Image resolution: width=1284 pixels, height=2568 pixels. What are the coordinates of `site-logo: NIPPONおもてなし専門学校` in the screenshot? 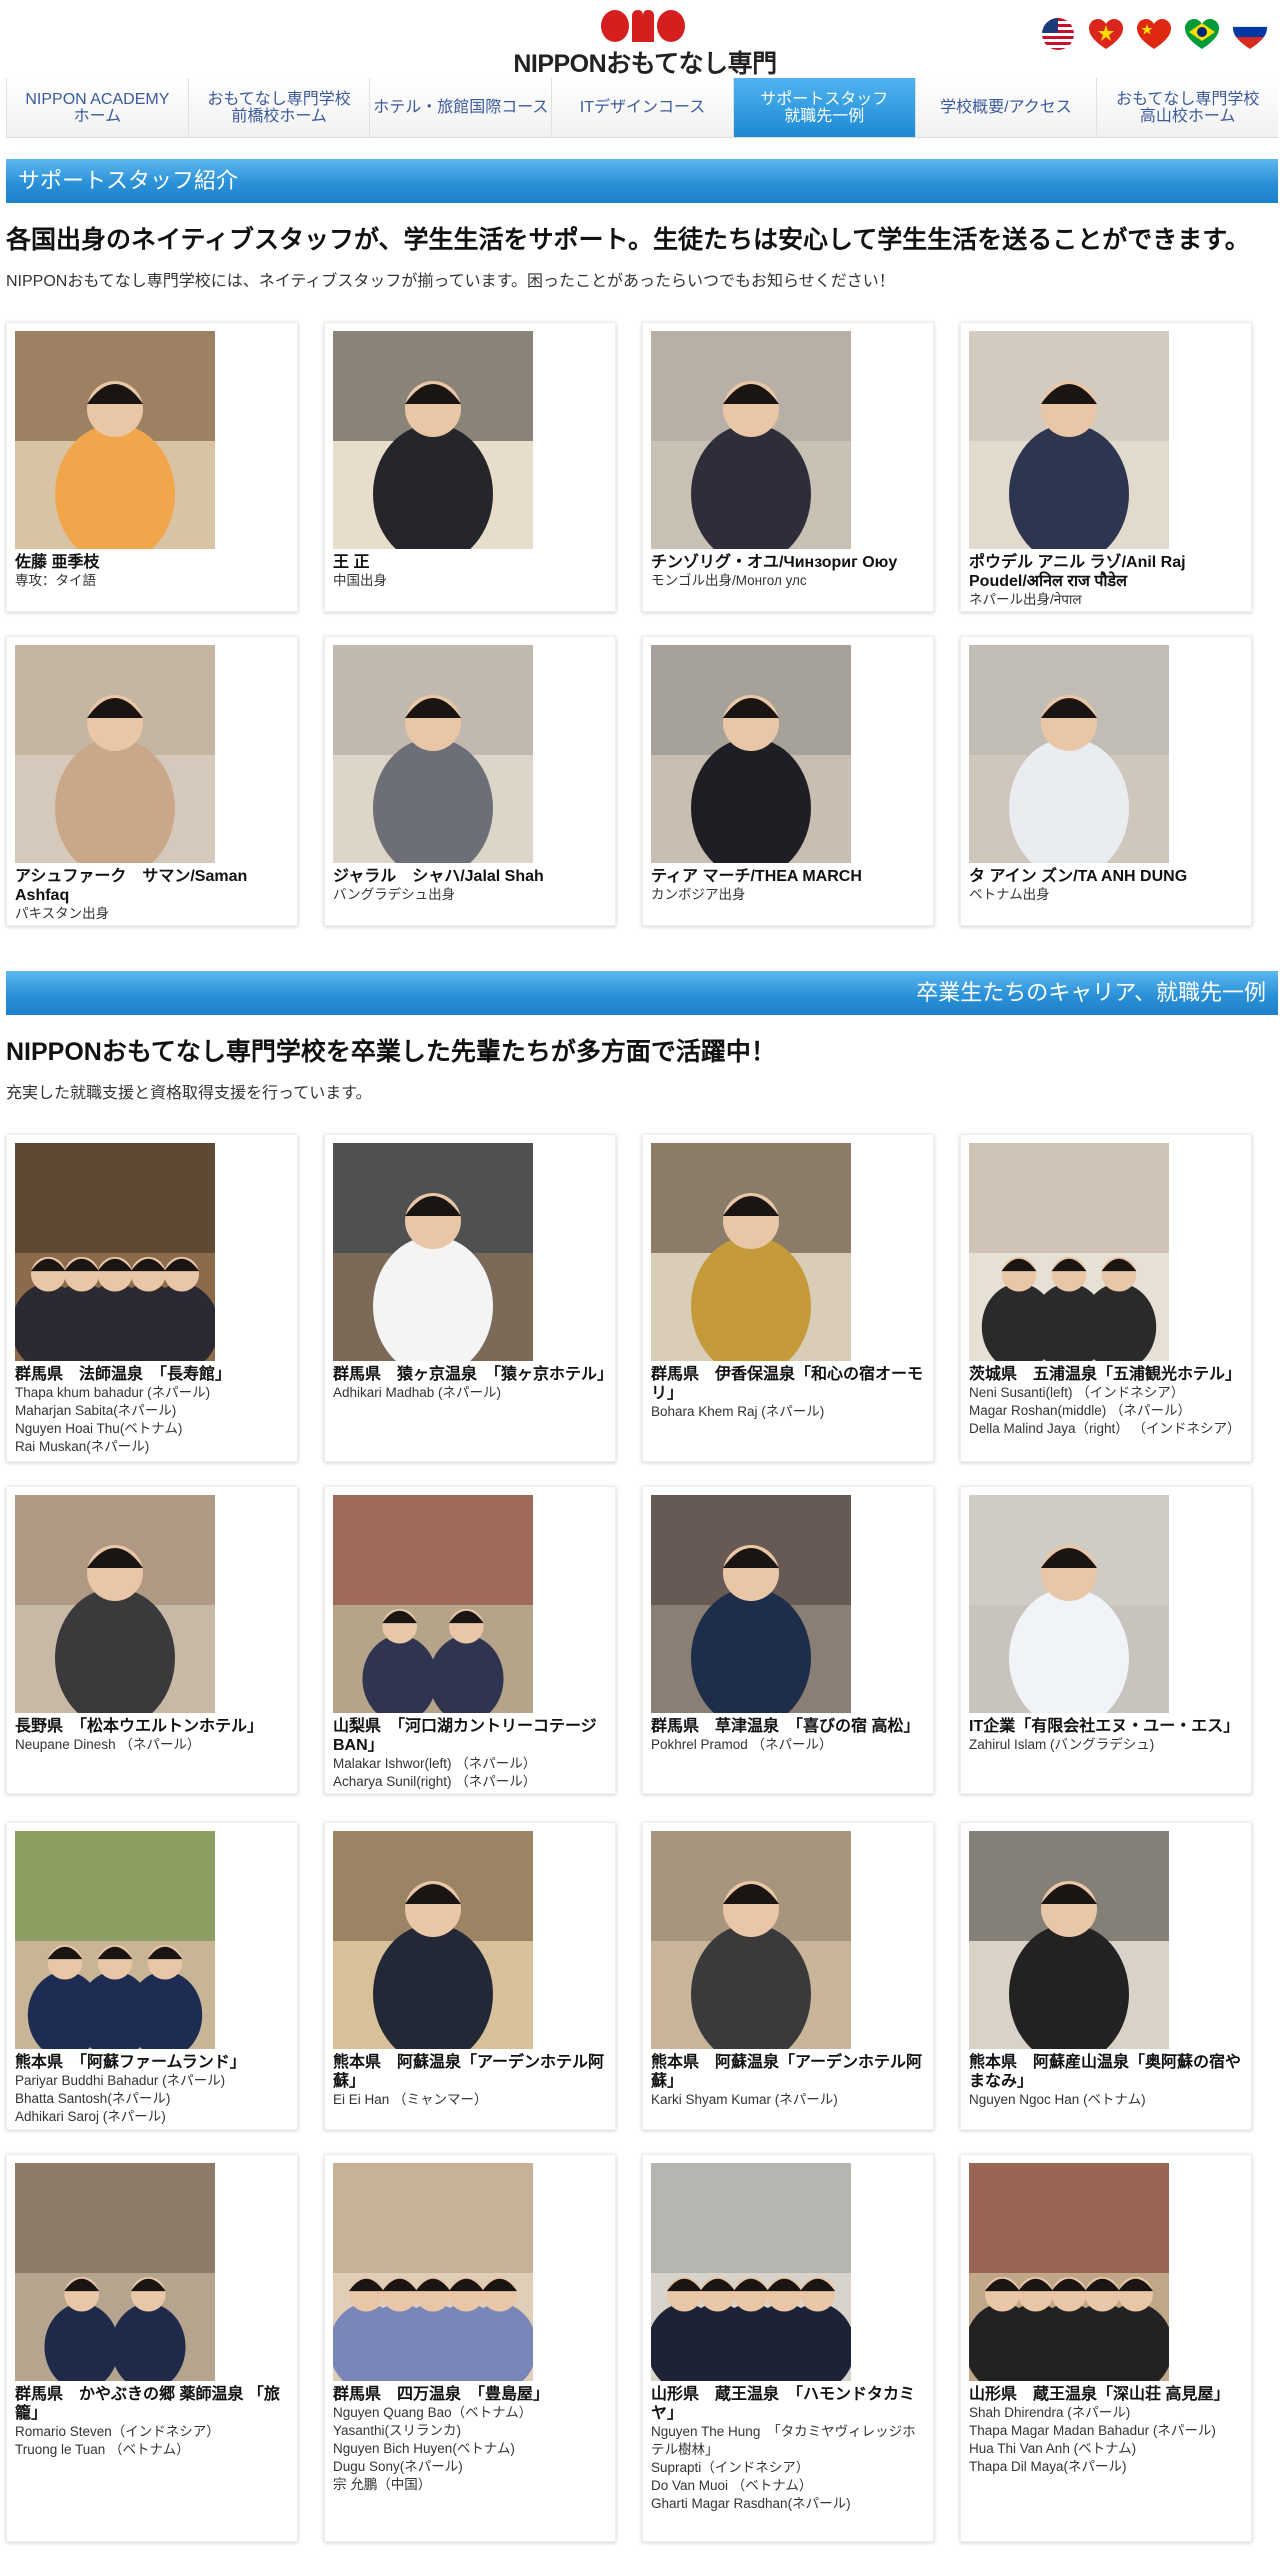 It's located at (645, 59).